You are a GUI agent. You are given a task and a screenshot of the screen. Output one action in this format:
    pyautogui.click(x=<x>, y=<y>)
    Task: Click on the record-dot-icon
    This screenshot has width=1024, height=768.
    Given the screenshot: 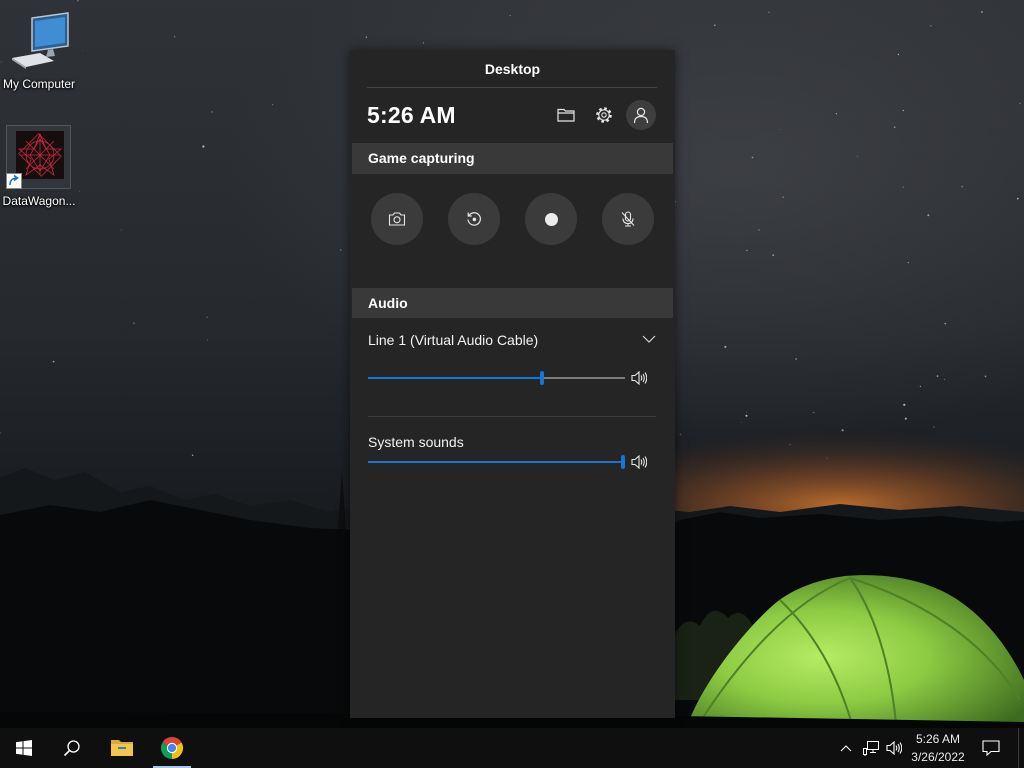 What is the action you would take?
    pyautogui.click(x=551, y=219)
    